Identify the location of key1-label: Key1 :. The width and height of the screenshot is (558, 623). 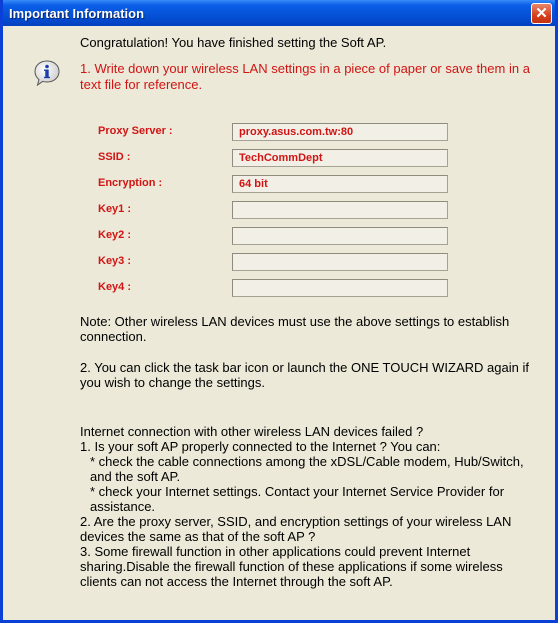
(115, 209).